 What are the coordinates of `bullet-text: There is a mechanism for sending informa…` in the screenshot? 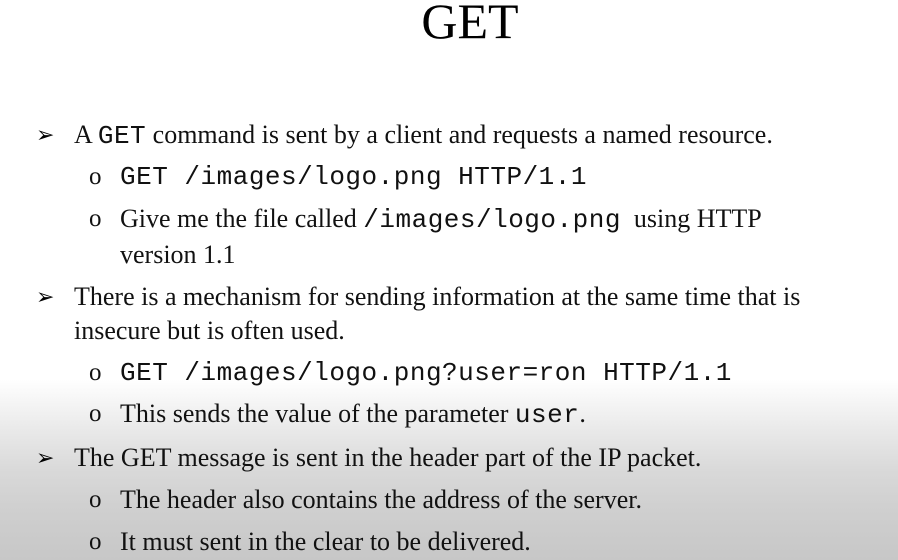 It's located at (437, 296).